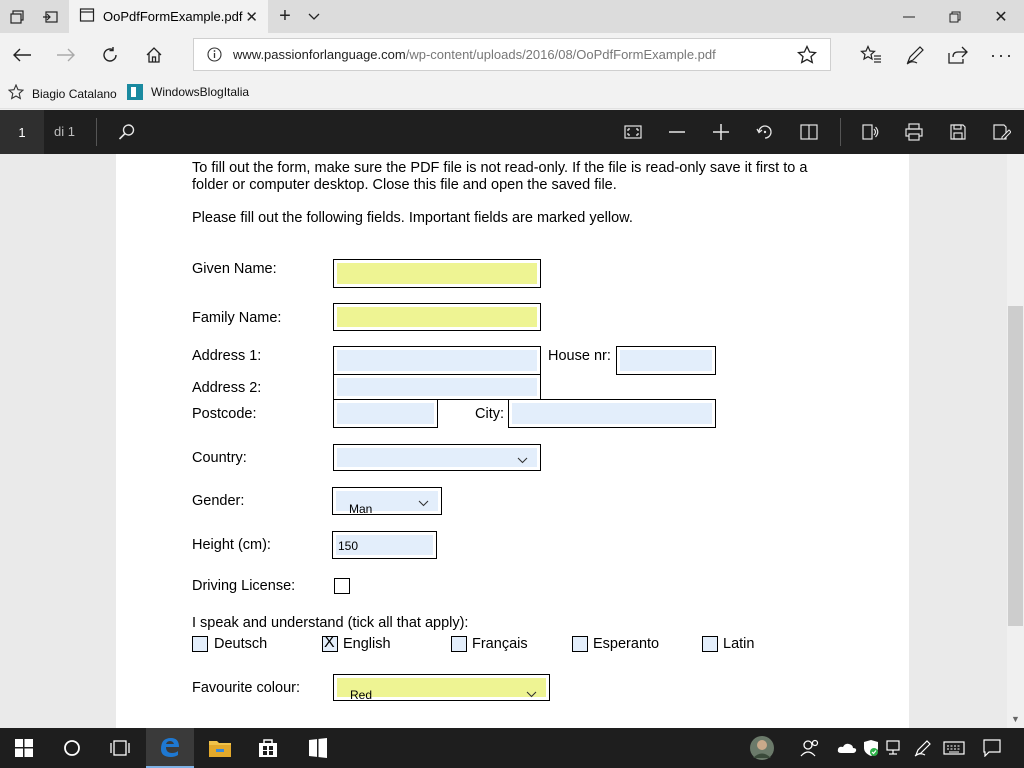 This screenshot has width=1024, height=768. Describe the element at coordinates (512, 93) in the screenshot. I see `favorites-bar: Biagio Catalano WindowsBlogItalia` at that location.